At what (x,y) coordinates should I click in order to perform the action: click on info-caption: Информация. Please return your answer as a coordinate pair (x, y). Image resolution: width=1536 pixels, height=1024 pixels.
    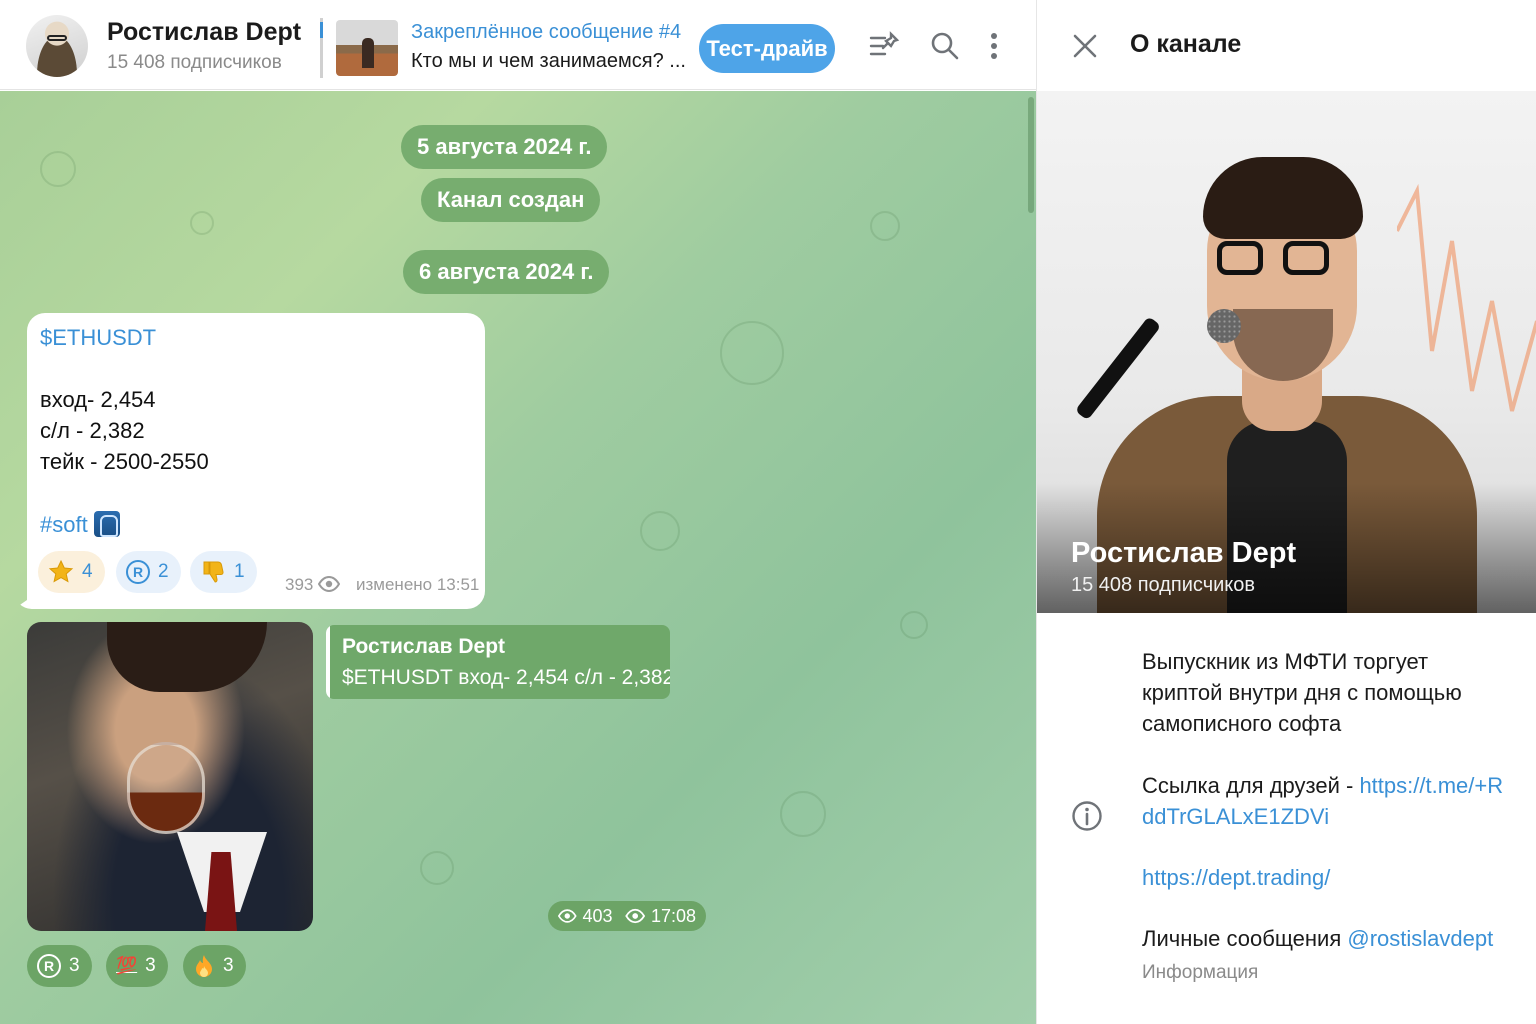
    Looking at the image, I should click on (1200, 972).